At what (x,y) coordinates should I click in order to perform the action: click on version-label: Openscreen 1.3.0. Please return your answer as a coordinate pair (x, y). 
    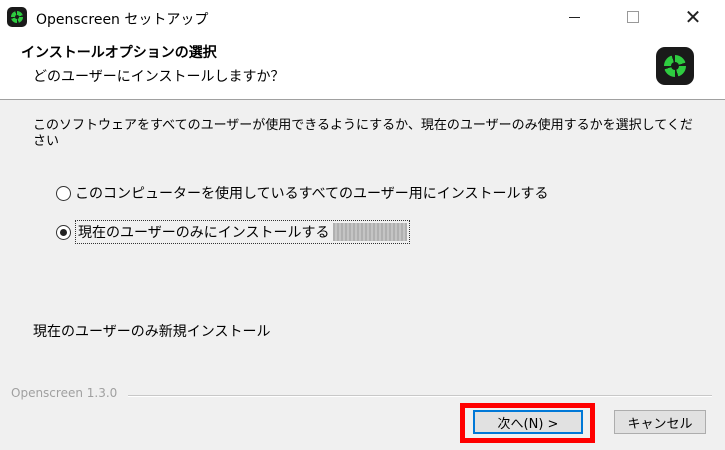
    Looking at the image, I should click on (64, 393).